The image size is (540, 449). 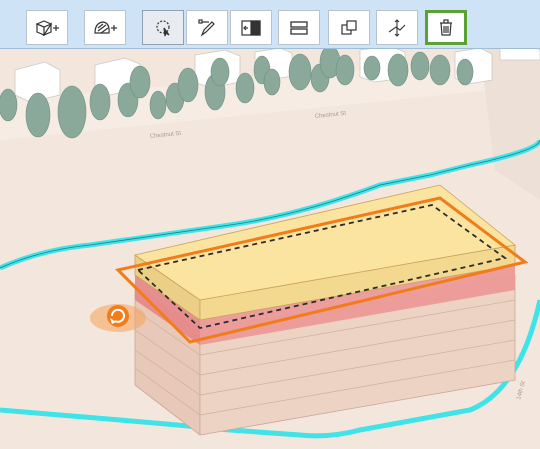 I want to click on trash-icon, so click(x=446, y=28).